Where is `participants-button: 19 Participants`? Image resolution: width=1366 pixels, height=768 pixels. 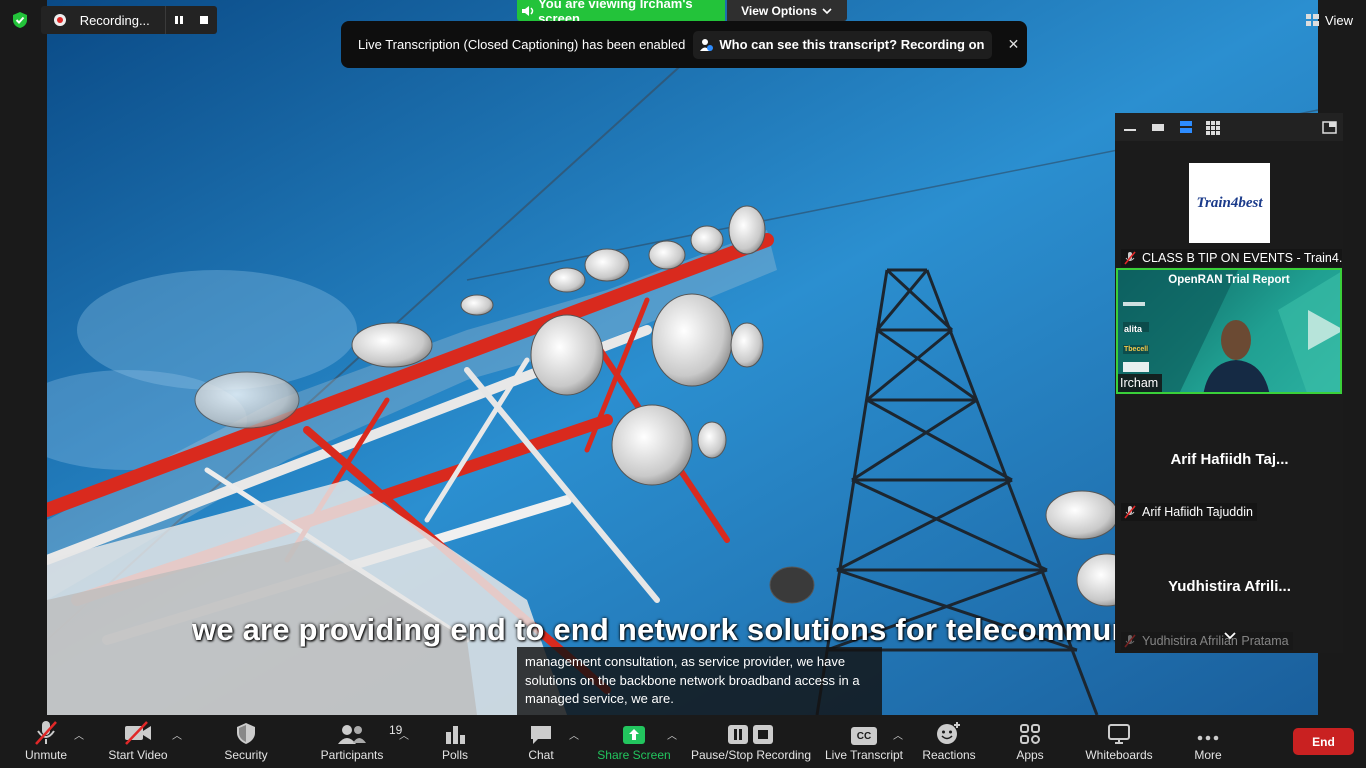 participants-button: 19 Participants is located at coordinates (359, 741).